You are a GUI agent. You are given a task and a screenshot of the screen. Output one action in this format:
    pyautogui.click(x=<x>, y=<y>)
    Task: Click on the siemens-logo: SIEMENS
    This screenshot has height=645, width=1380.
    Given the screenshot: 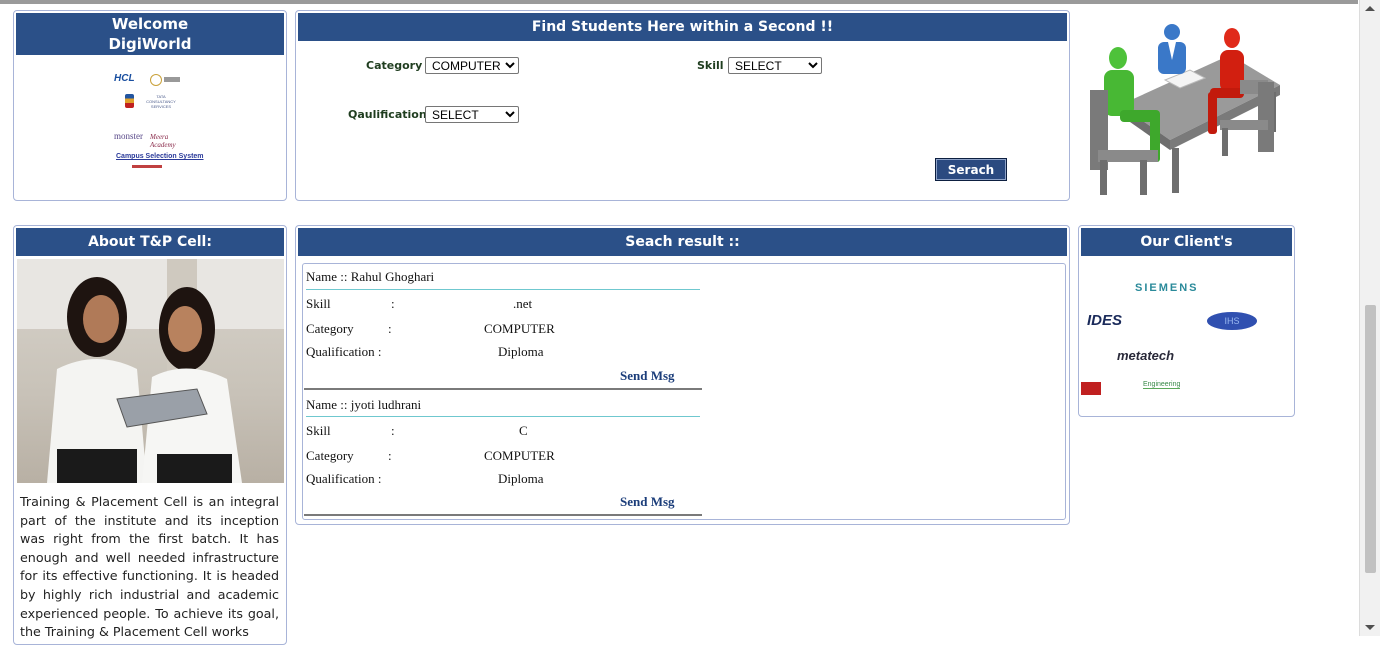 What is the action you would take?
    pyautogui.click(x=1167, y=288)
    